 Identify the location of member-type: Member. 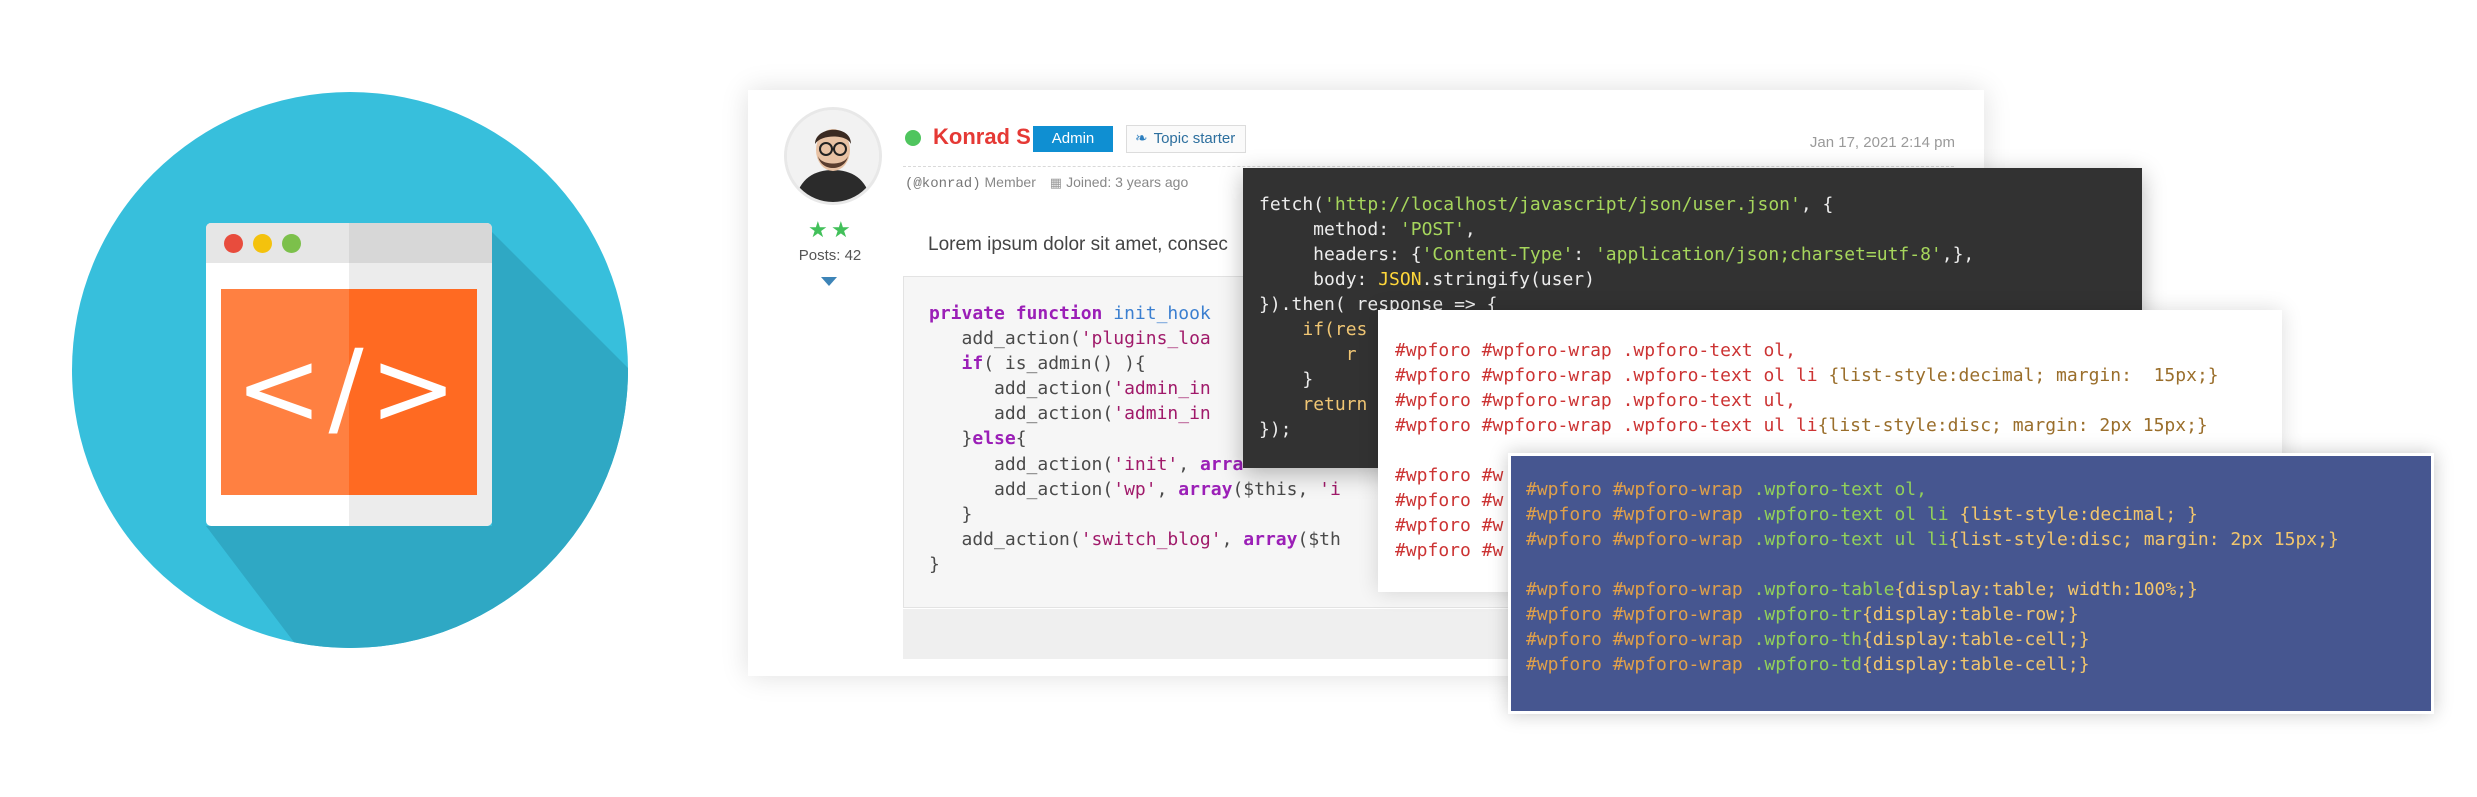
(1010, 182).